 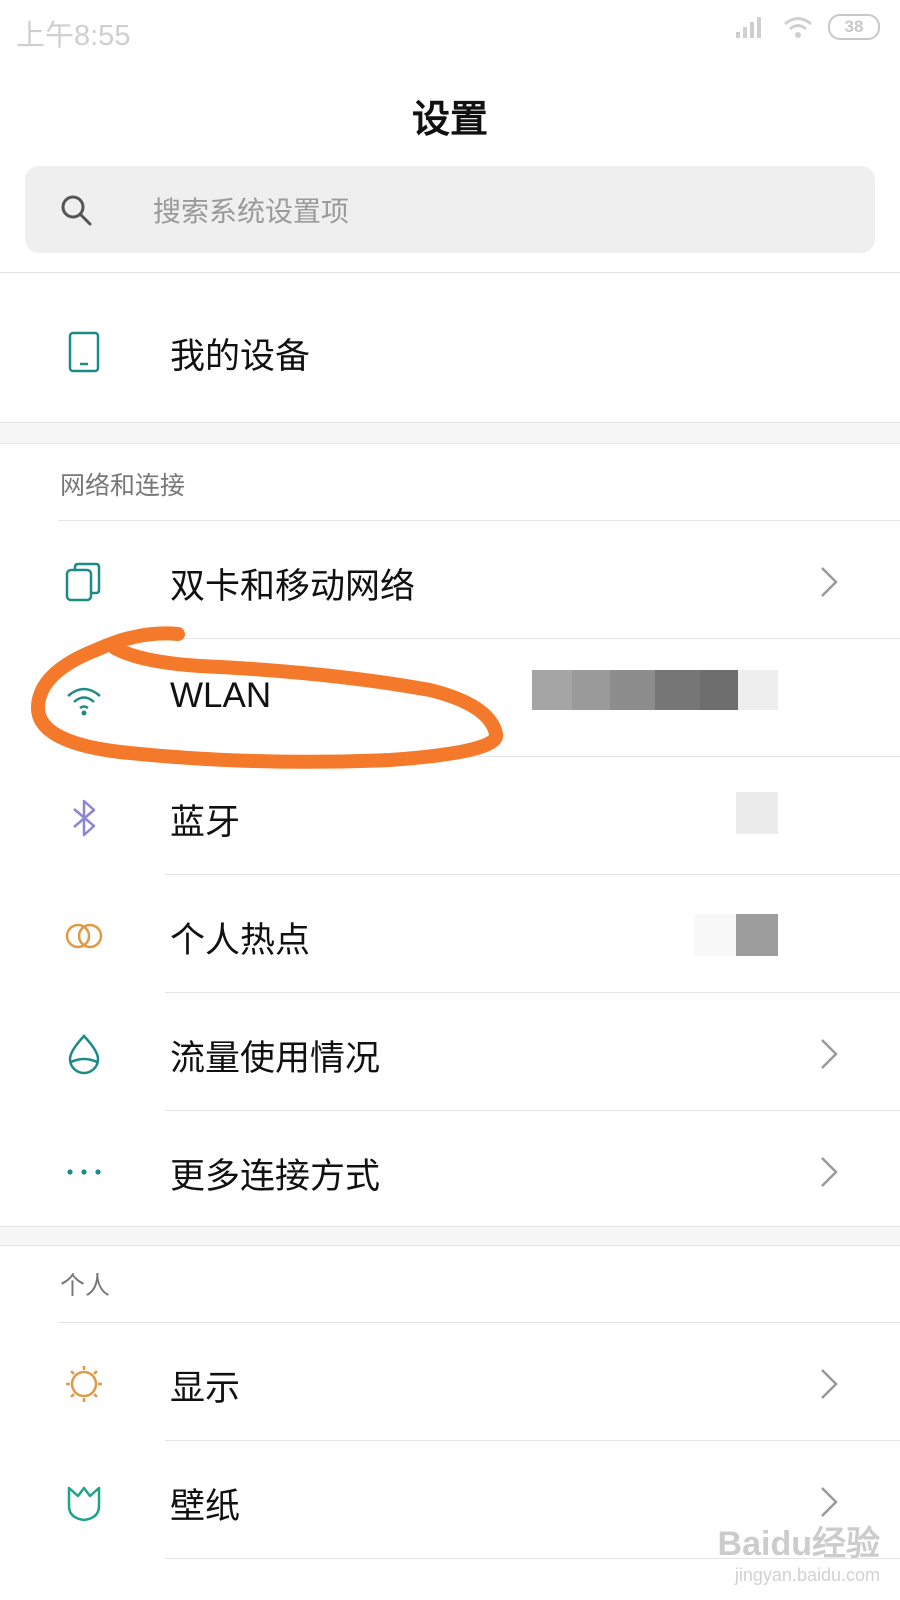 What do you see at coordinates (275, 1177) in the screenshot?
I see `more-connections-label: 更多连接方式` at bounding box center [275, 1177].